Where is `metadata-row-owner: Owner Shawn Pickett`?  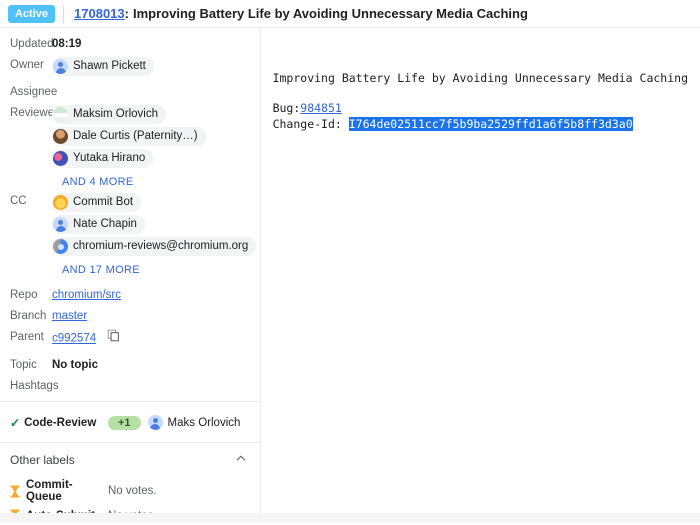
metadata-row-owner: Owner Shawn Pickett is located at coordinates (130, 68).